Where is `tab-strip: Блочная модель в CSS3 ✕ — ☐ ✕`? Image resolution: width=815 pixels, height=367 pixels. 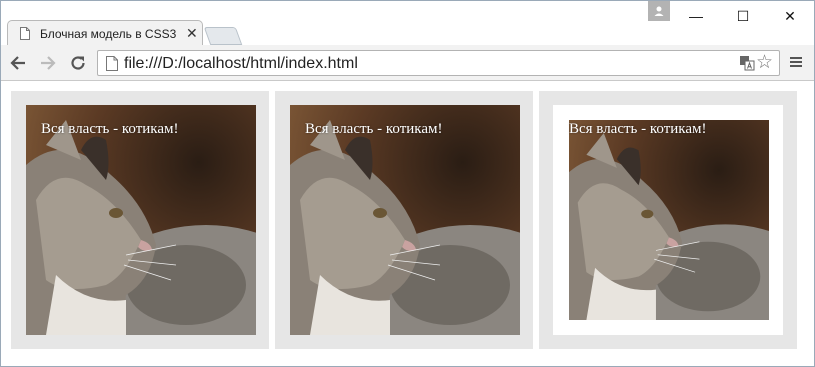
tab-strip: Блочная модель в CSS3 ✕ — ☐ ✕ is located at coordinates (407, 23).